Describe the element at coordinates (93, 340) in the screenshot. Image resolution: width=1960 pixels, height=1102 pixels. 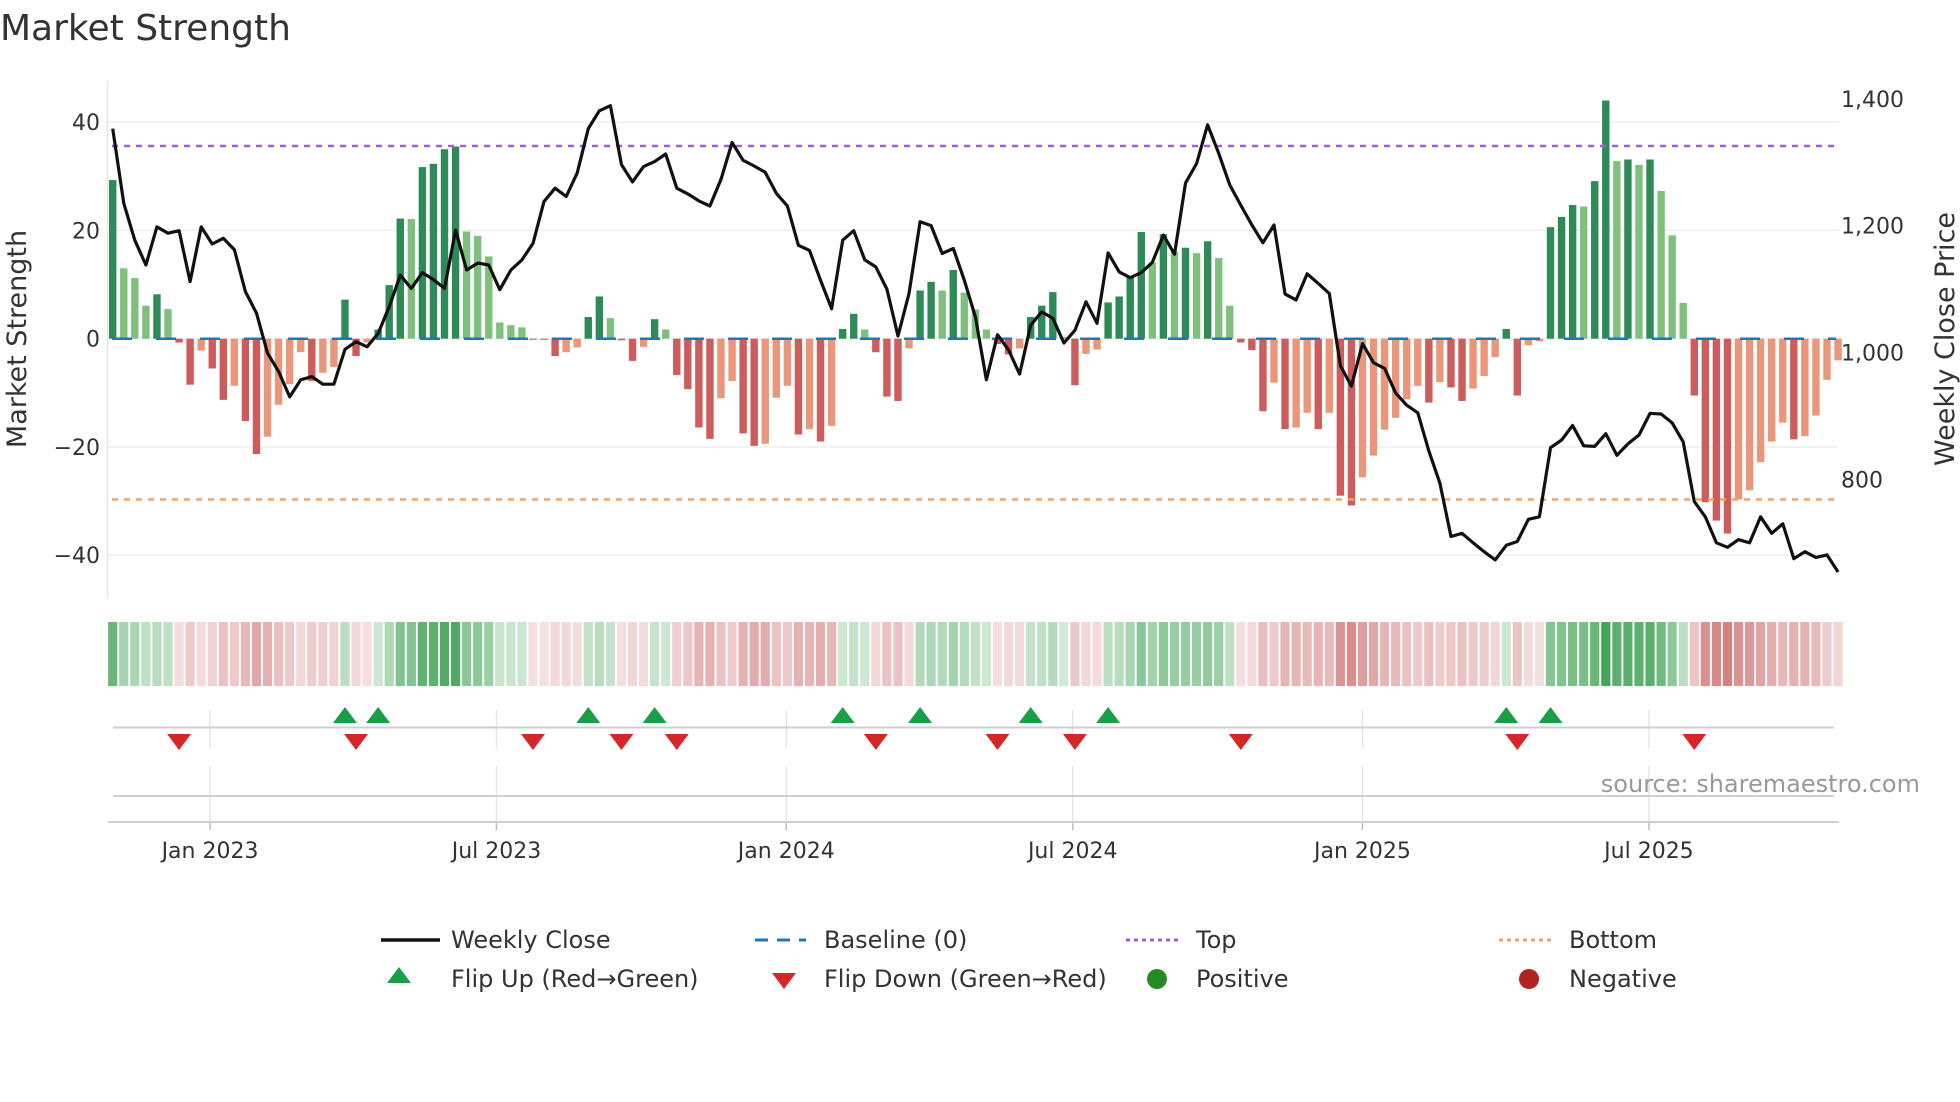
I see `left-tick-label: 0` at that location.